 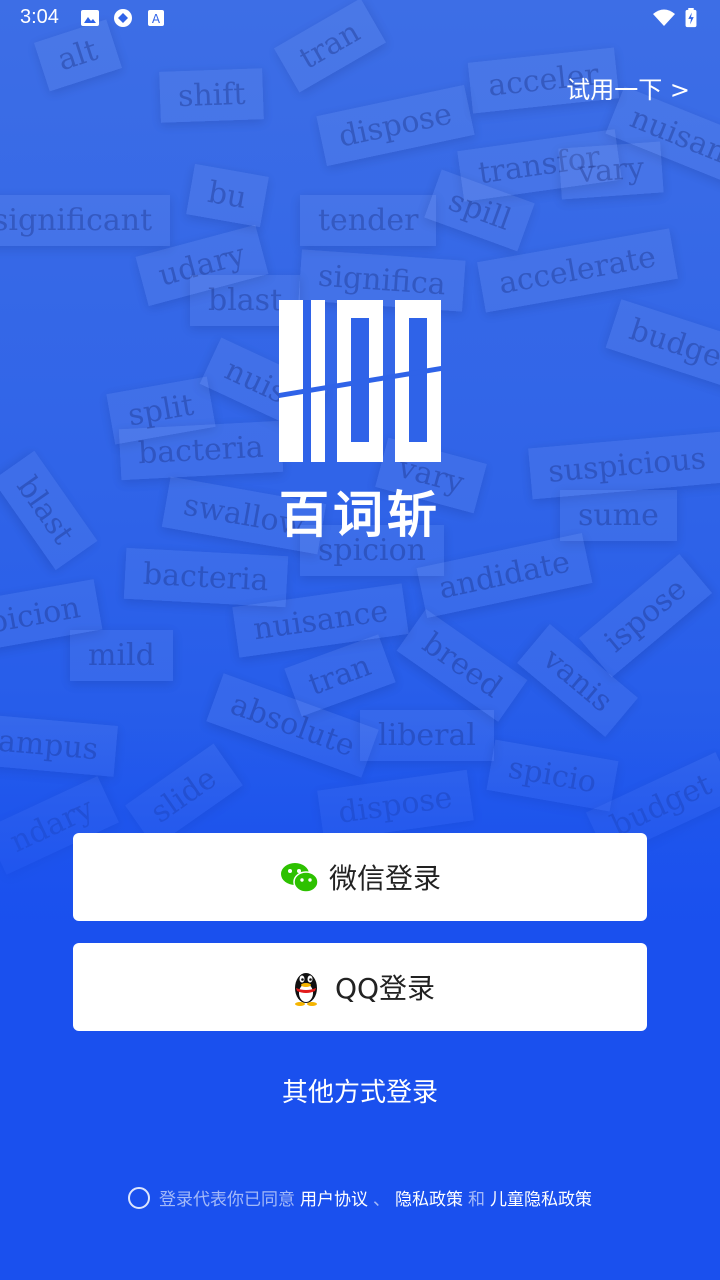 What do you see at coordinates (227, 1200) in the screenshot?
I see `agreement-prefix: 登录代表你已同意` at bounding box center [227, 1200].